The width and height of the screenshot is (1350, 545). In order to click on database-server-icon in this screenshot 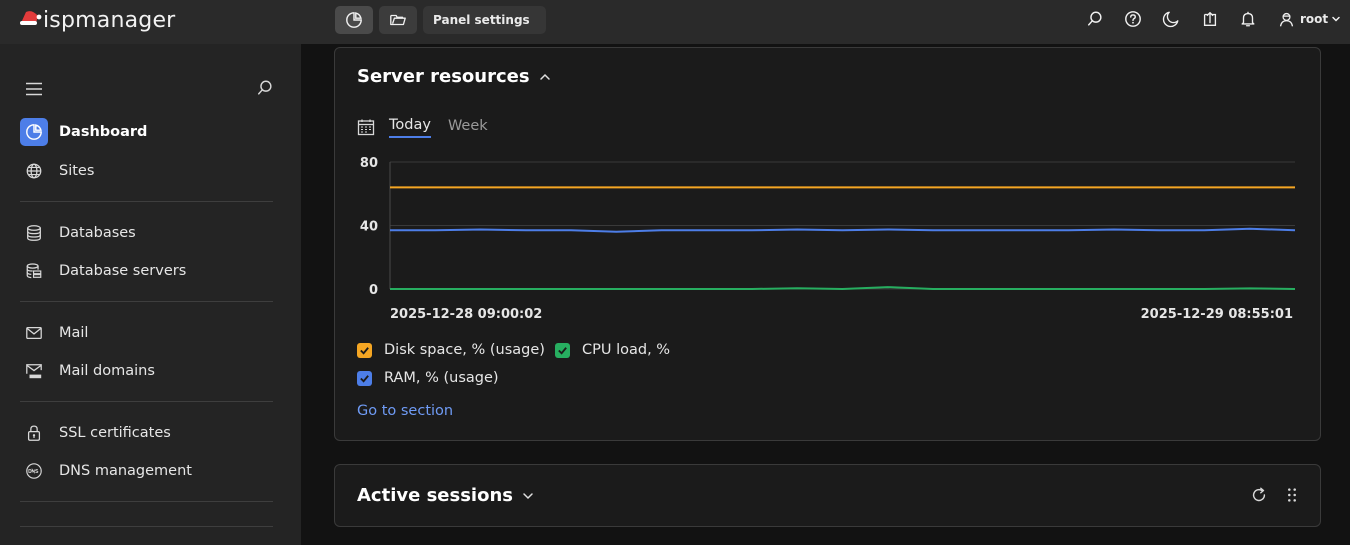, I will do `click(34, 271)`.